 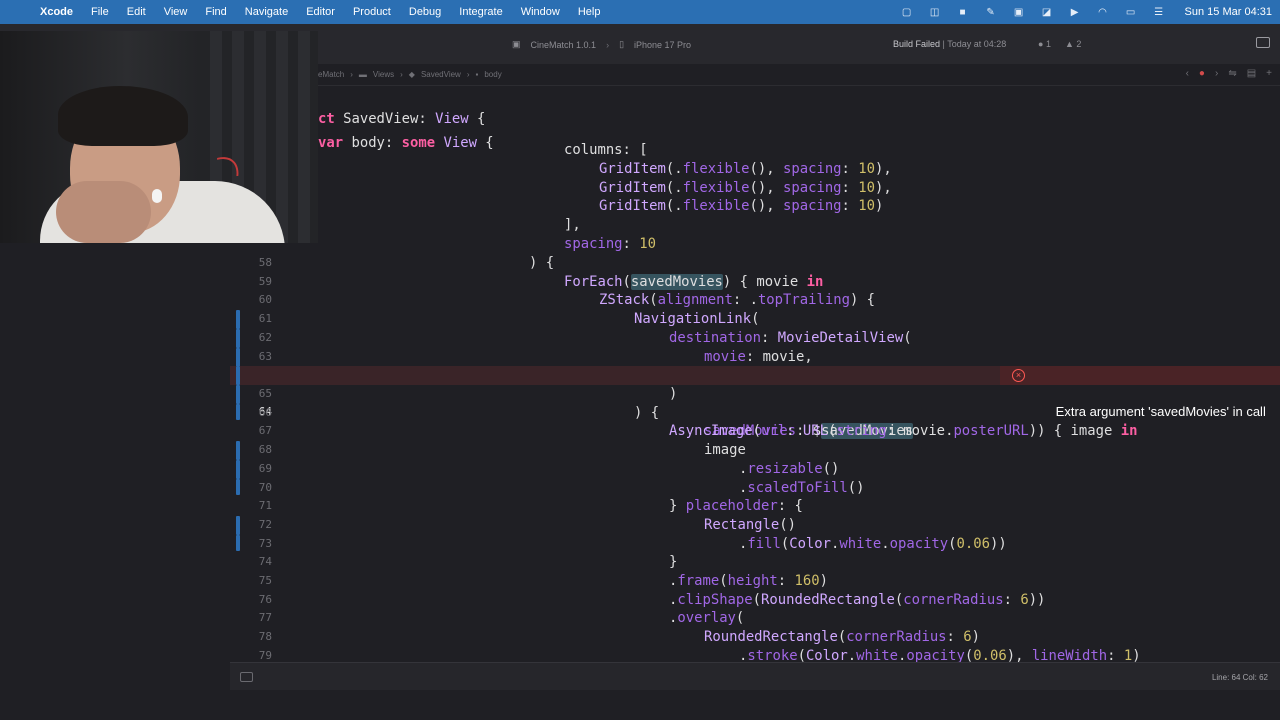 I want to click on scheme-name: CineMatch 1.0.1, so click(x=563, y=44).